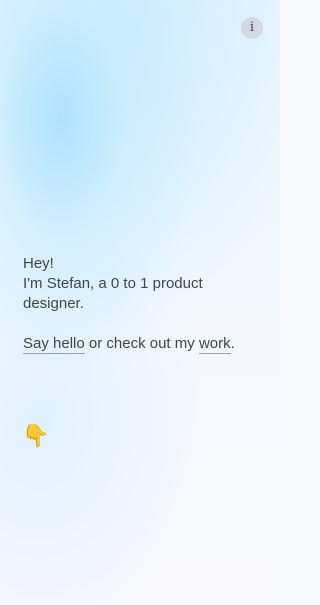 The height and width of the screenshot is (605, 320). I want to click on hand-pointing-down-icon: 👇, so click(36, 436).